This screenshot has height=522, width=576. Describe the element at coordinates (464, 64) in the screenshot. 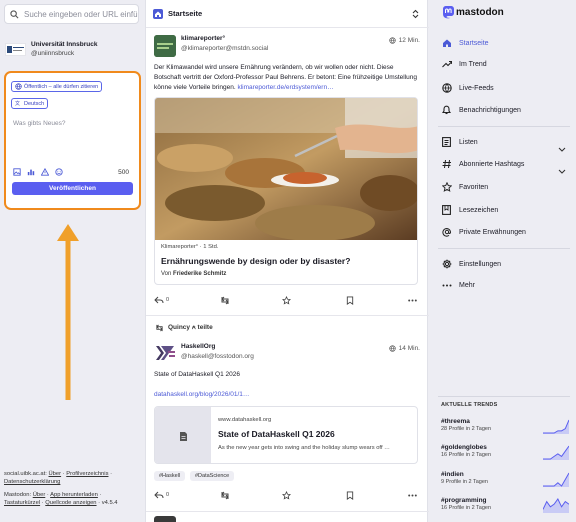

I see `nav-trending: Im Trend` at that location.